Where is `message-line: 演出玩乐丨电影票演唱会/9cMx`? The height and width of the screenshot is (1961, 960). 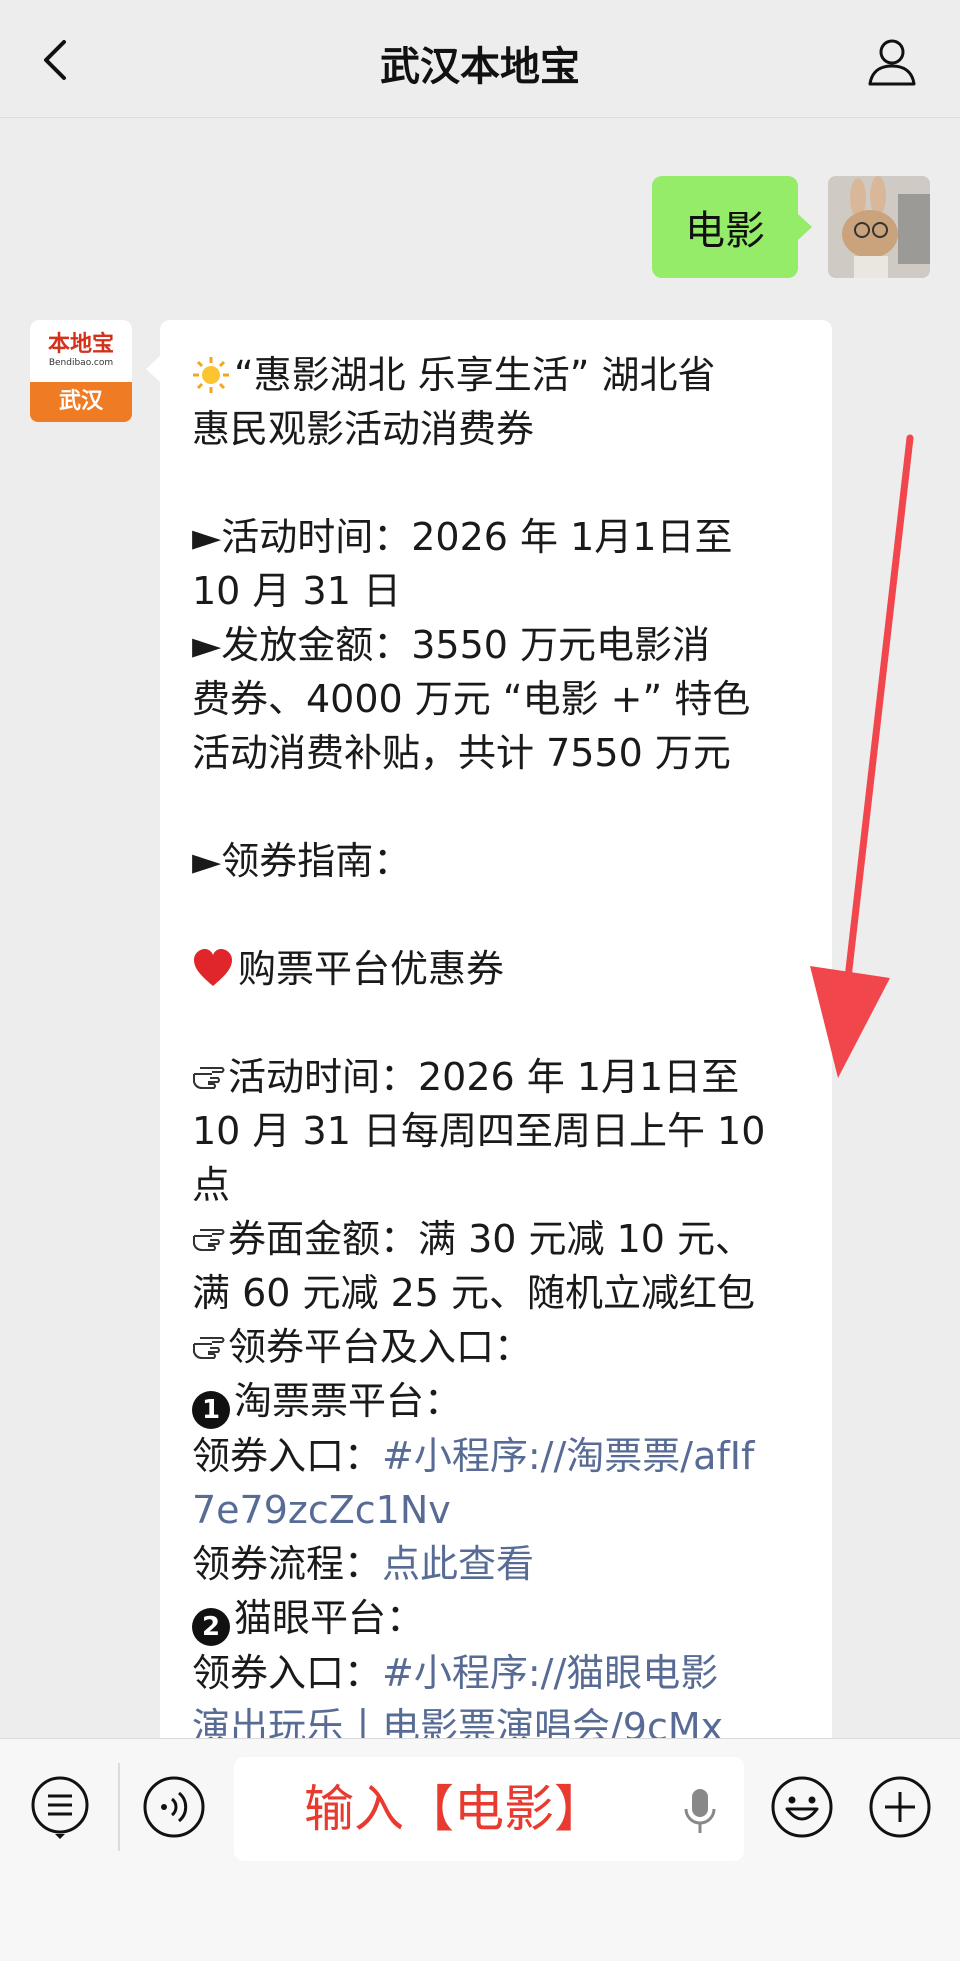 message-line: 演出玩乐丨电影票演唱会/9cMx is located at coordinates (497, 1719).